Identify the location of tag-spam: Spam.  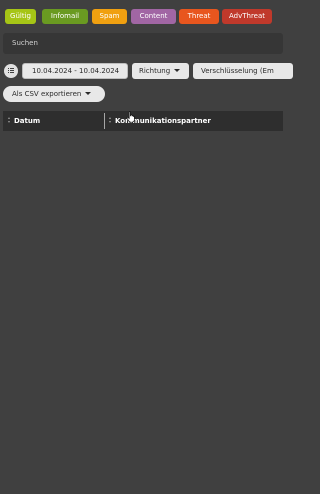
(109, 16).